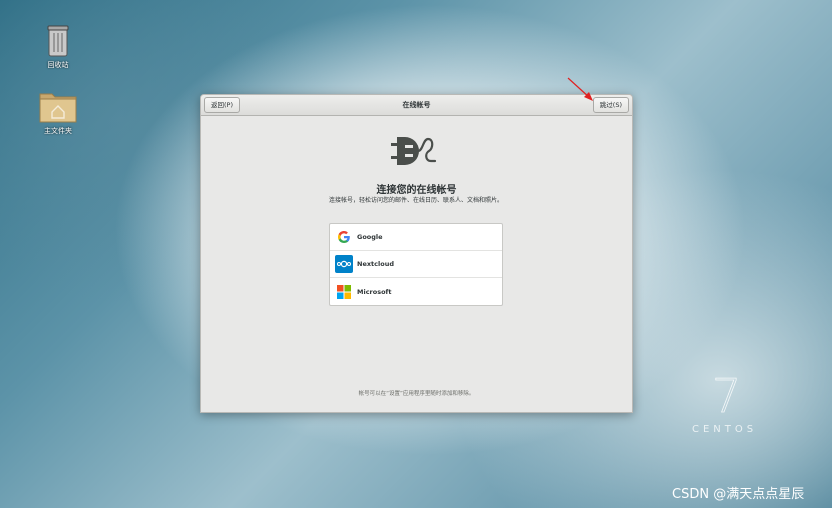  I want to click on desktop-icon-home-folder: 主文件夹, so click(58, 112).